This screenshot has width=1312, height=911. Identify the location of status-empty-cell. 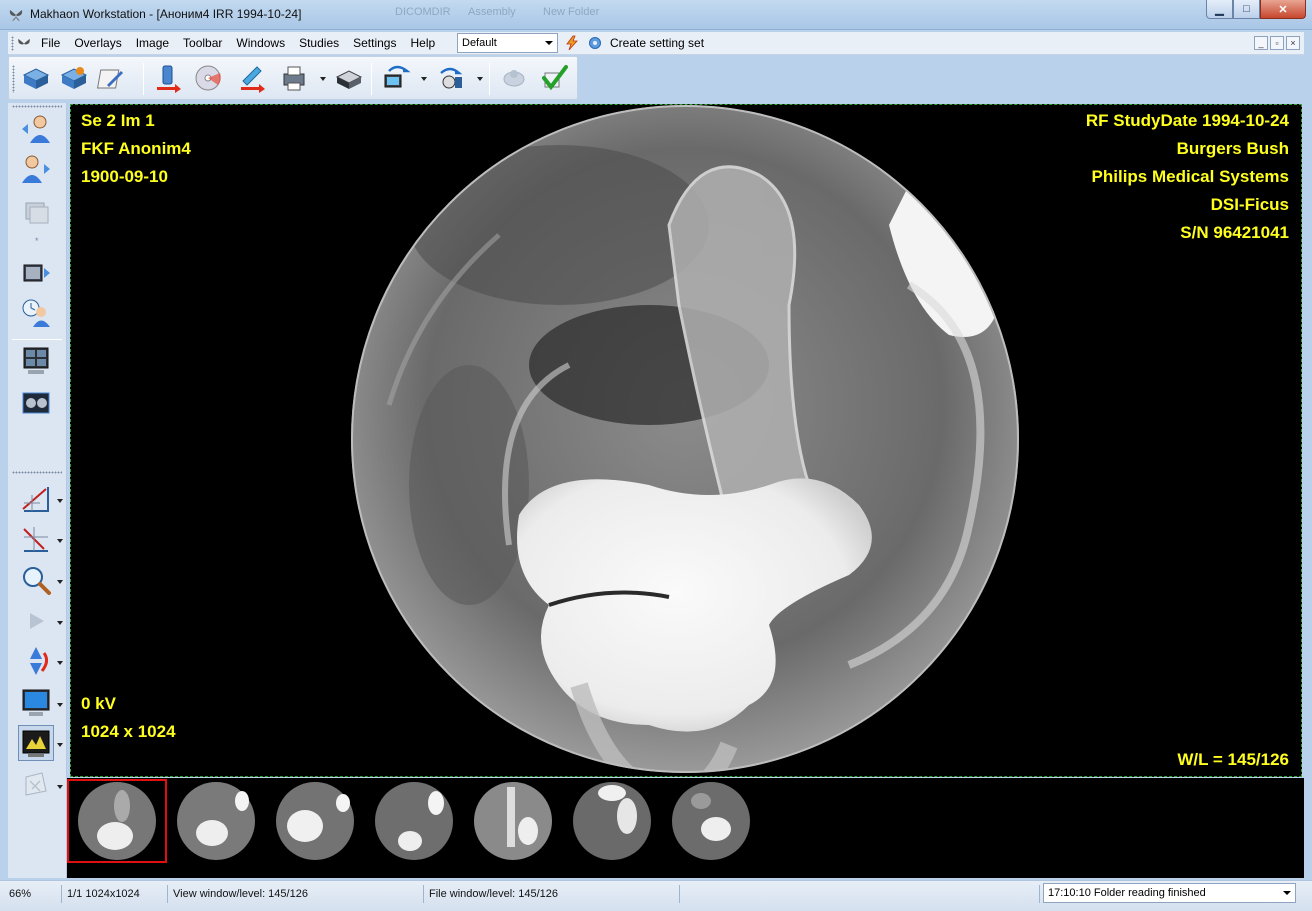
(861, 894).